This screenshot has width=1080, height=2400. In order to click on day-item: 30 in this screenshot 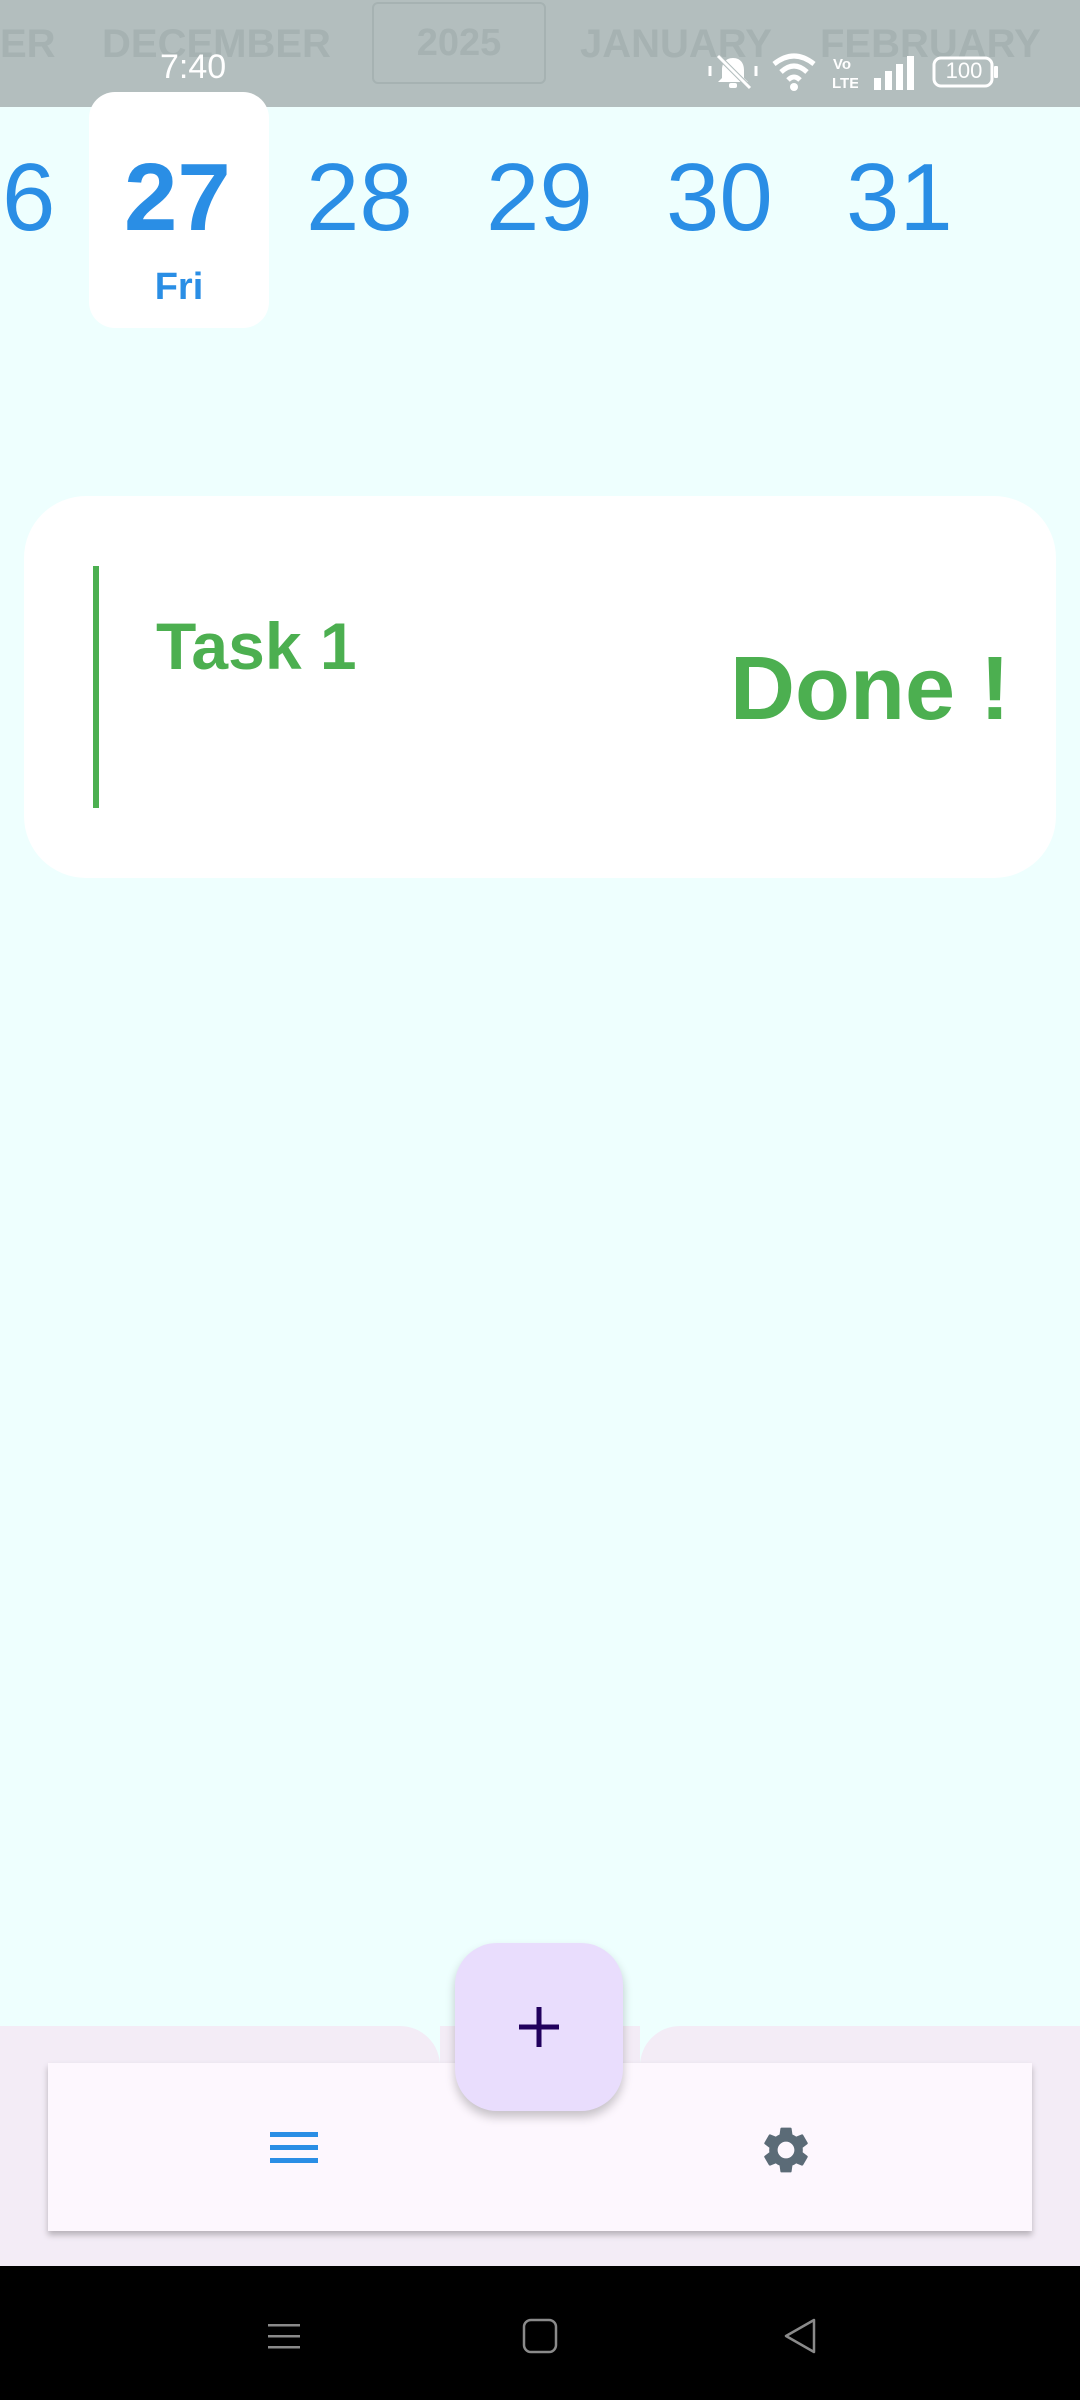, I will do `click(719, 198)`.